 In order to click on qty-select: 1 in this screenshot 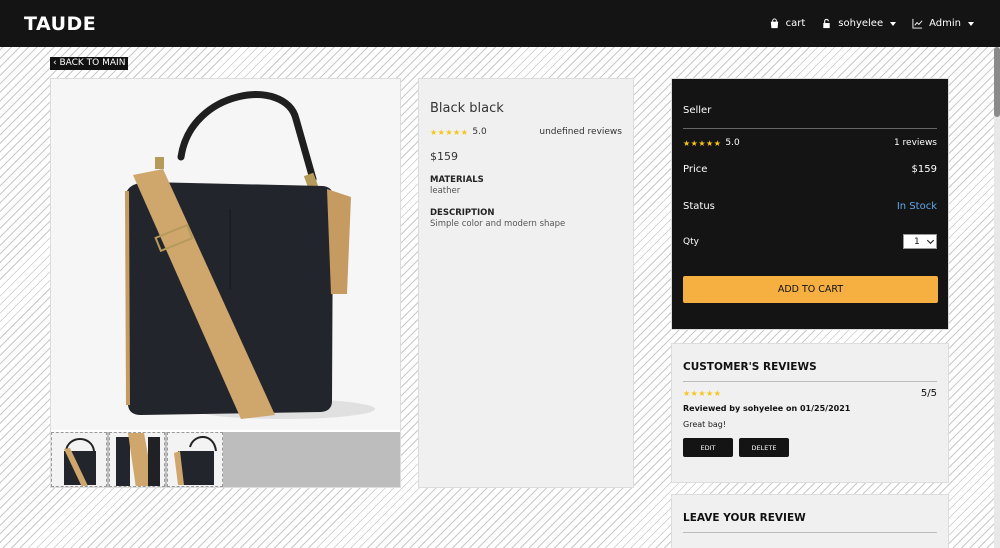, I will do `click(920, 241)`.